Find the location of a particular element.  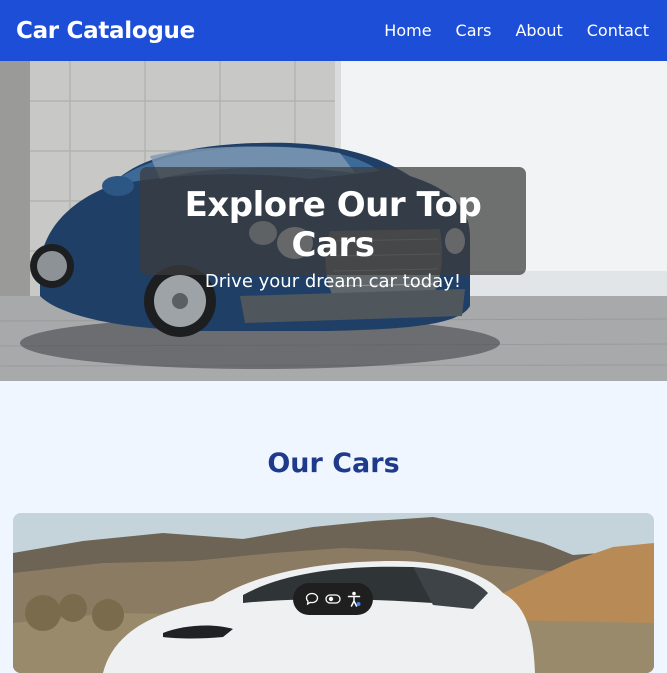

navbar: Car Catalogue Home Cars About Contact is located at coordinates (333, 30).